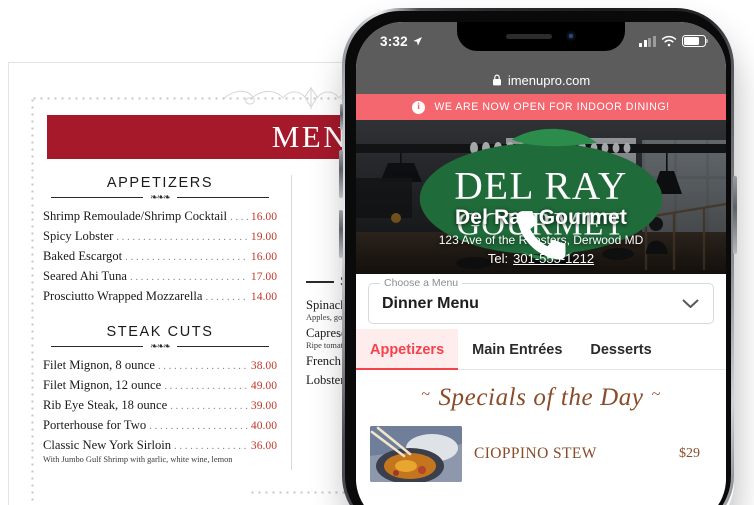 The width and height of the screenshot is (754, 505). I want to click on section-title-steak-cuts: STEAK CUTS, so click(160, 332).